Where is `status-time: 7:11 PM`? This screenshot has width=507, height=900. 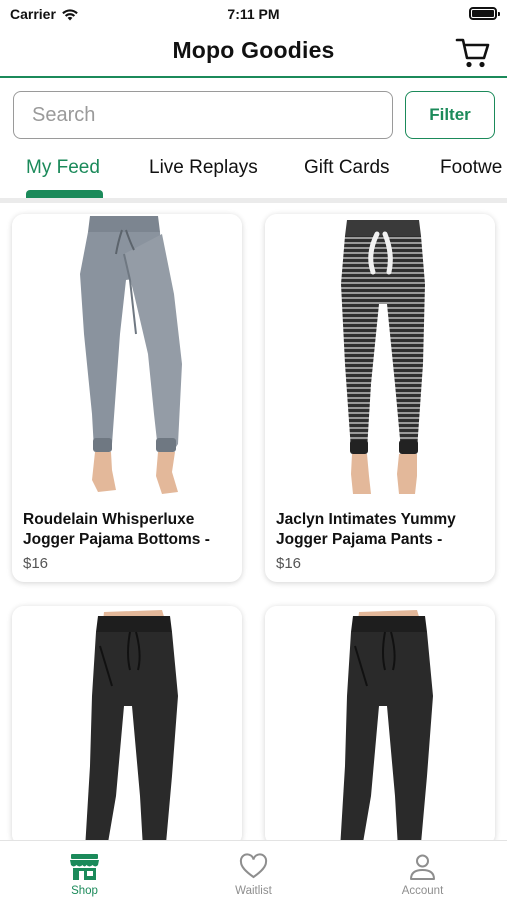 status-time: 7:11 PM is located at coordinates (253, 14).